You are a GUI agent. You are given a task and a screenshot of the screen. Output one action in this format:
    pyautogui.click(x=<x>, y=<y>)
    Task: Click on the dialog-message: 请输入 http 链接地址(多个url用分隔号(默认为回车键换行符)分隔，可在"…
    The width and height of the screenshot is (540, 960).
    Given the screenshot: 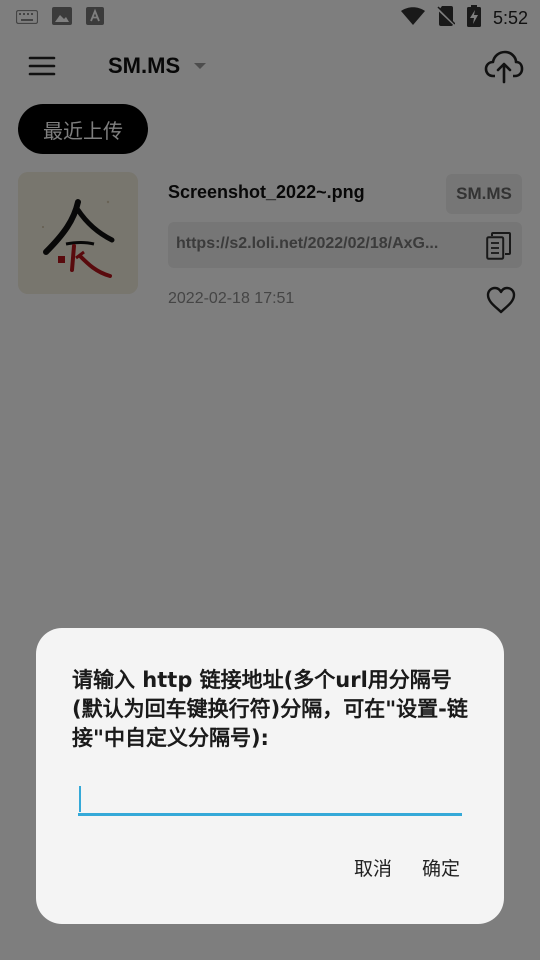 What is the action you would take?
    pyautogui.click(x=270, y=709)
    